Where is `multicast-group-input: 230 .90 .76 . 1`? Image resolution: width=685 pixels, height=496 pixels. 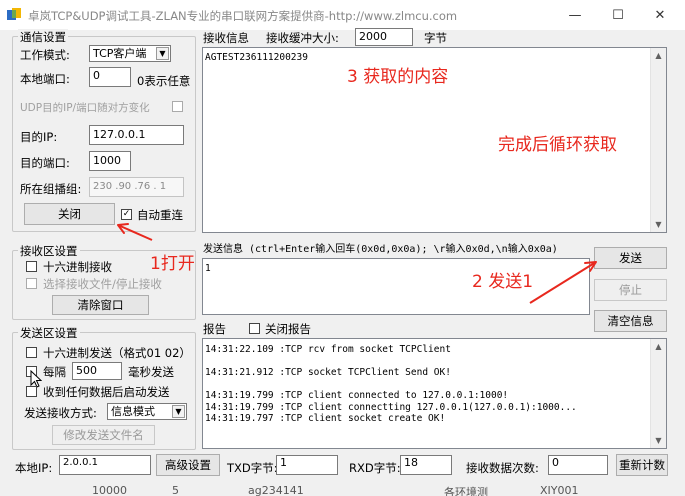 multicast-group-input: 230 .90 .76 . 1 is located at coordinates (136, 187).